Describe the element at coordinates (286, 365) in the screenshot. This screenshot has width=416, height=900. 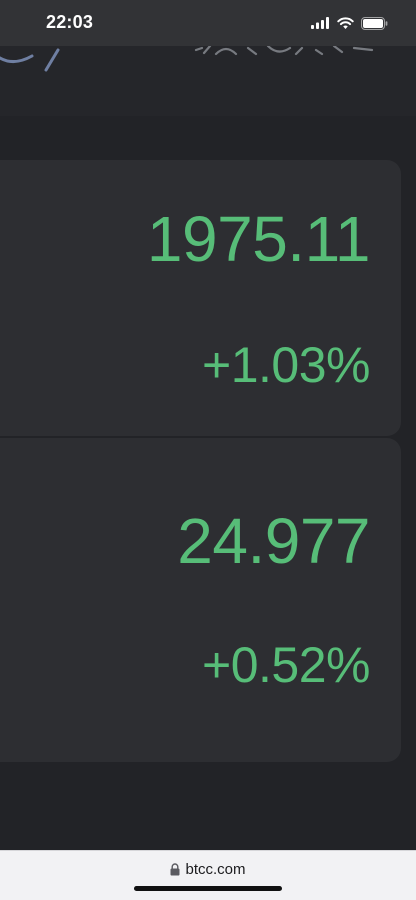
I see `quote-change: +1.03%` at that location.